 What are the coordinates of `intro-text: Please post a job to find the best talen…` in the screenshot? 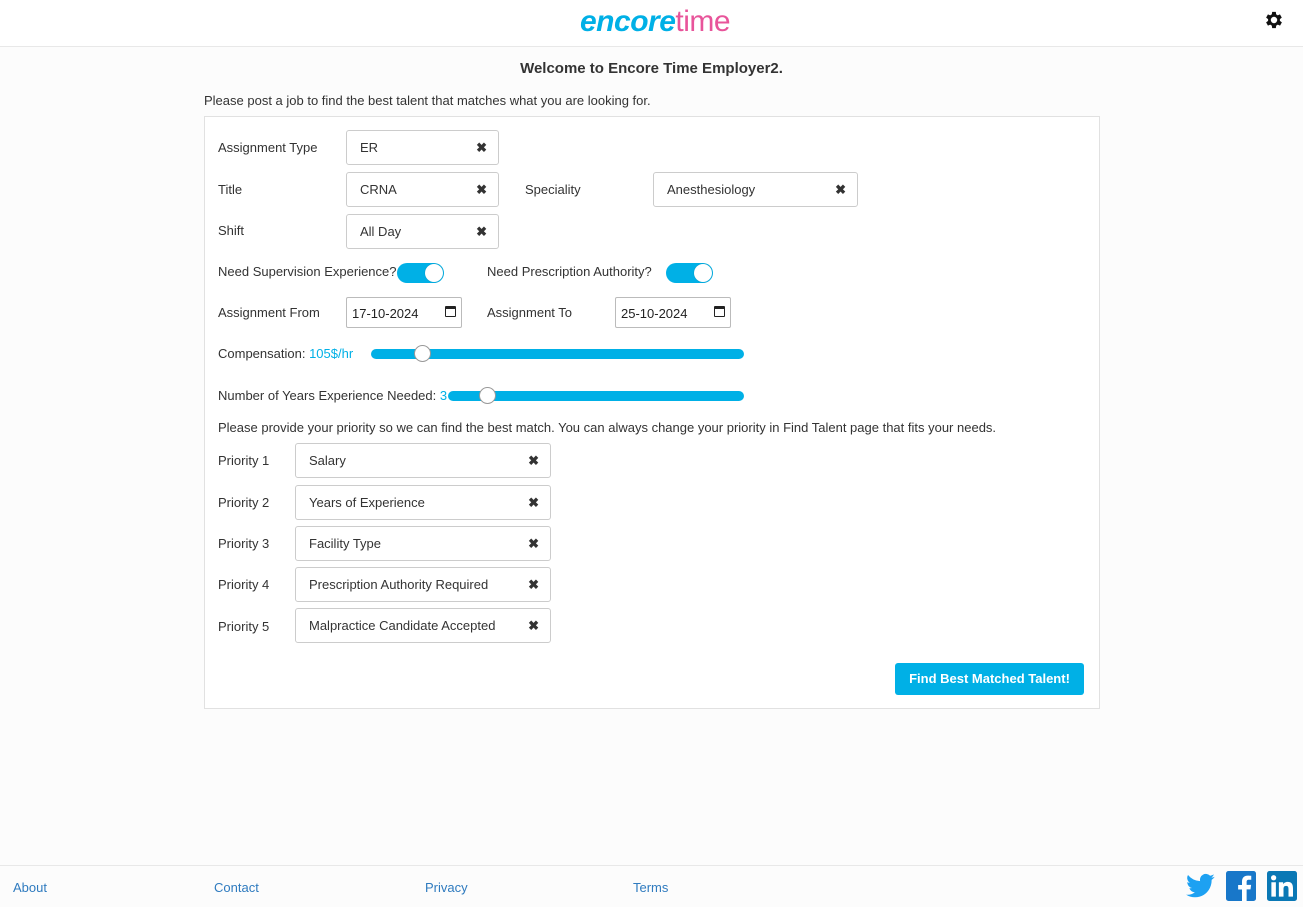 It's located at (427, 100).